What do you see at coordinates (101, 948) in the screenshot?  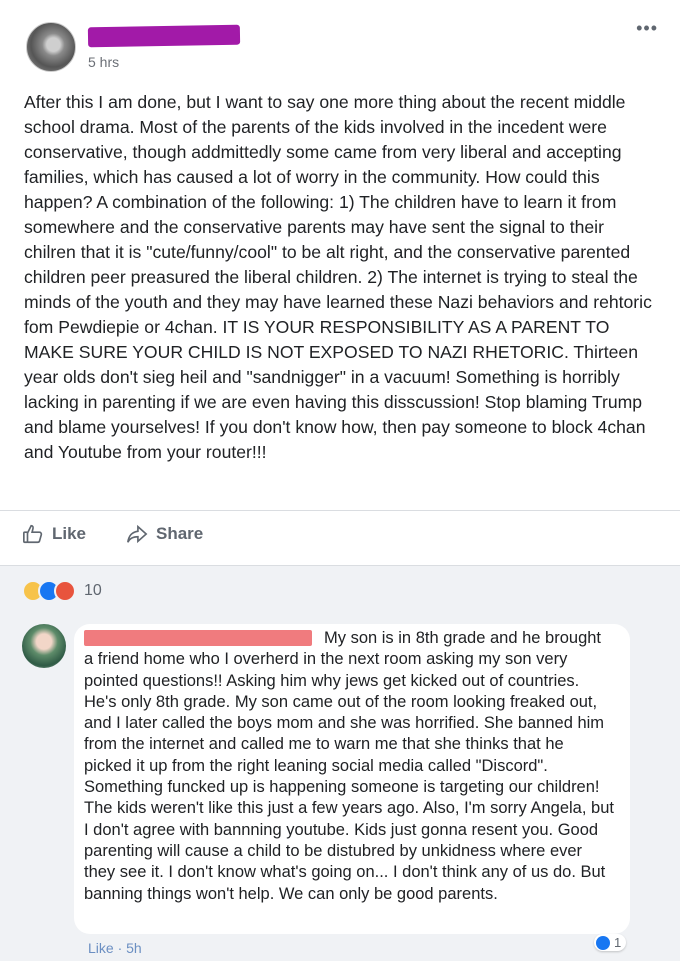 I see `comment-like-link: Like` at bounding box center [101, 948].